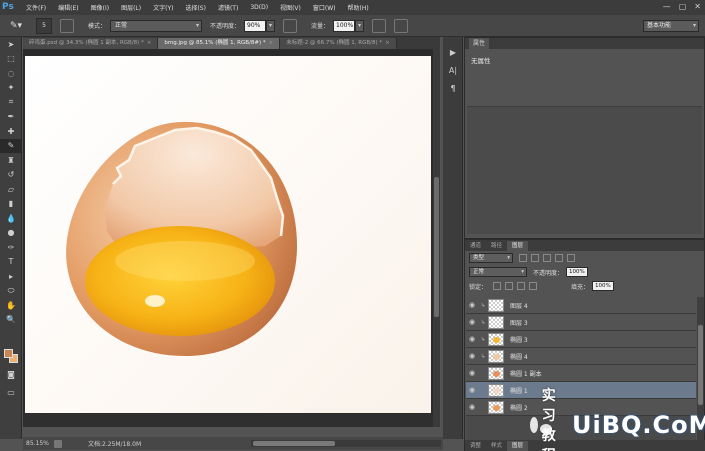 This screenshot has height=451, width=705. What do you see at coordinates (11, 218) in the screenshot?
I see `blur-tool-icon: 💧` at bounding box center [11, 218].